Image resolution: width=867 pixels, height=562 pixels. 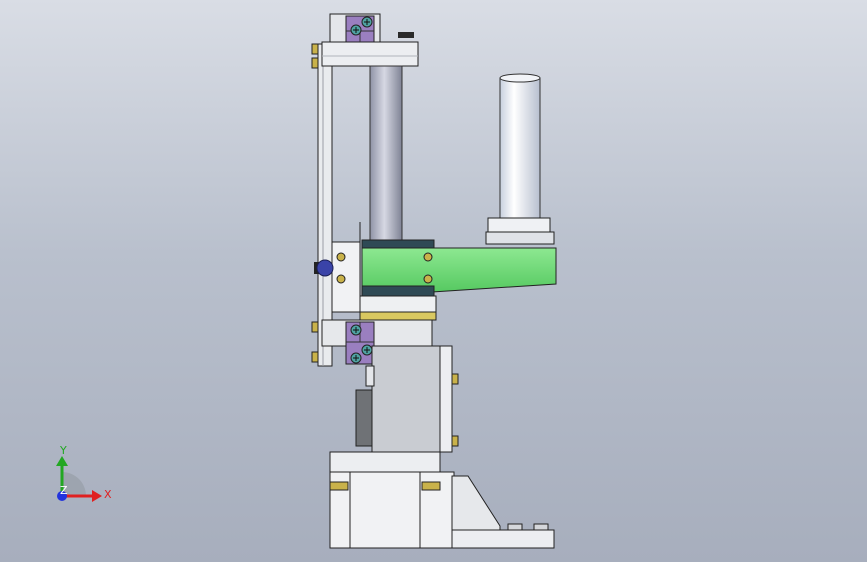 I want to click on triad-x-label: X, so click(x=108, y=494).